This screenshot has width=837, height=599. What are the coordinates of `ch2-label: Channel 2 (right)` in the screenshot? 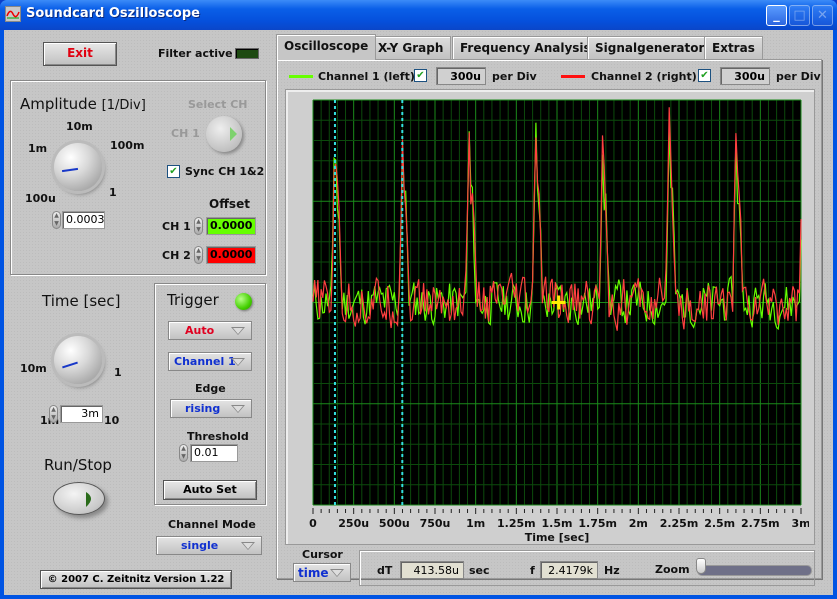 It's located at (644, 76).